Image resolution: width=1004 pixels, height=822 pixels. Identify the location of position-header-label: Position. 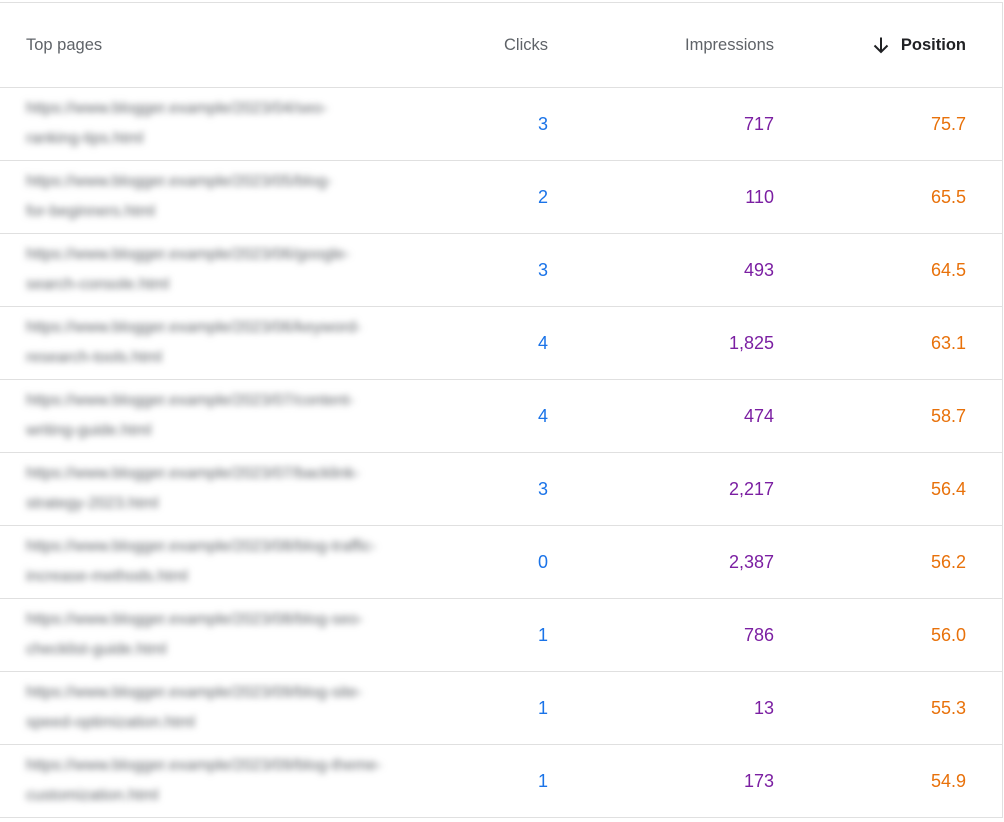
(933, 44).